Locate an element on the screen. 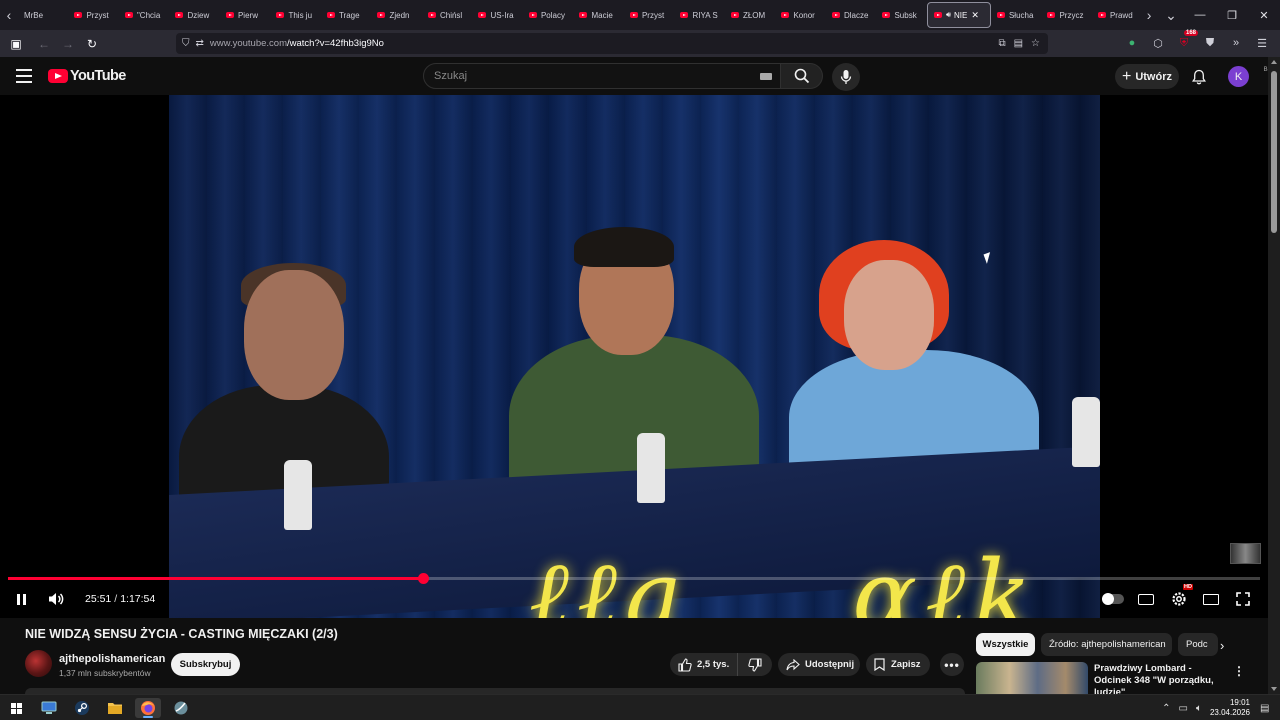 The height and width of the screenshot is (720, 1280). channel-avatar is located at coordinates (38, 663).